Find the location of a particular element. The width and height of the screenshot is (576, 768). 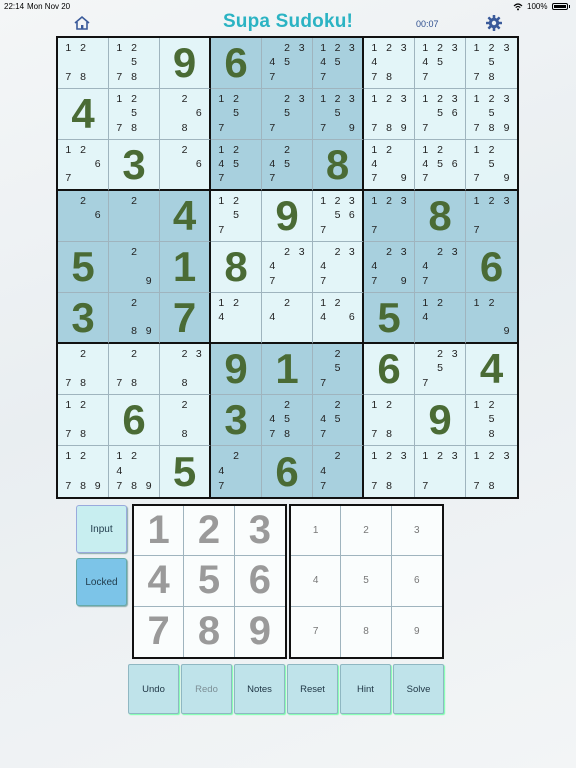

notes-button: Notes is located at coordinates (259, 689).